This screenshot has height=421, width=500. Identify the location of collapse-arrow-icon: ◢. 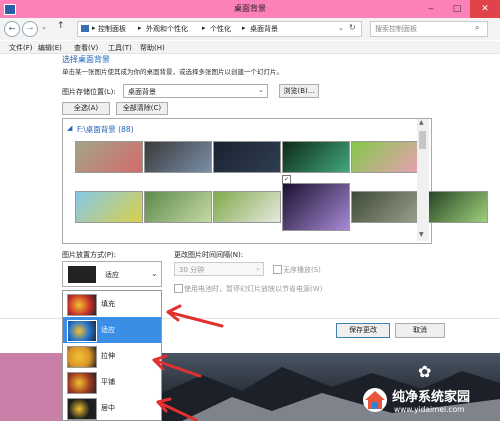
(69, 128).